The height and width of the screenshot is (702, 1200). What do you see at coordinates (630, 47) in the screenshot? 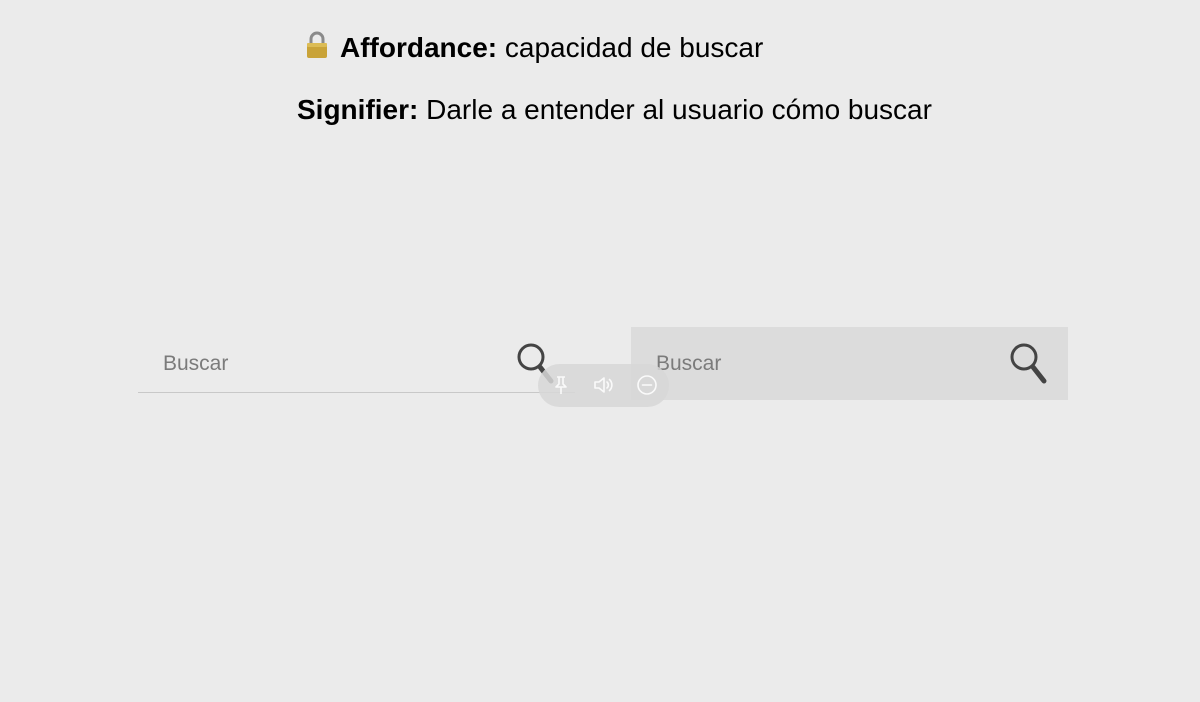
I see `affordance-text: capacidad de buscar` at bounding box center [630, 47].